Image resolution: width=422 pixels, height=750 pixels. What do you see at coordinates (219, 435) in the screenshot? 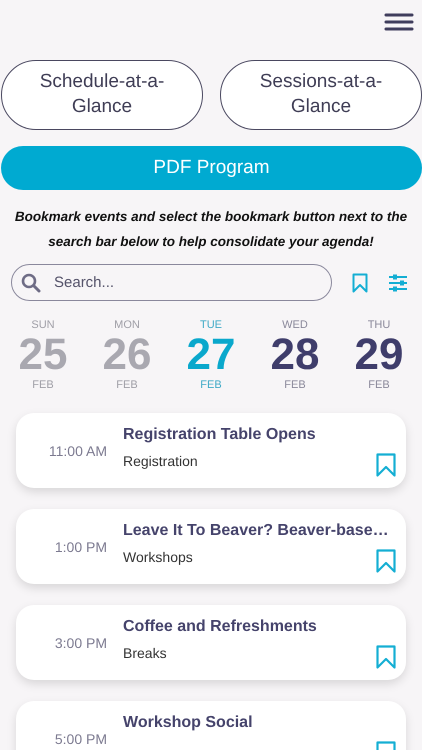
I see `event-title: Registration Table Opens` at bounding box center [219, 435].